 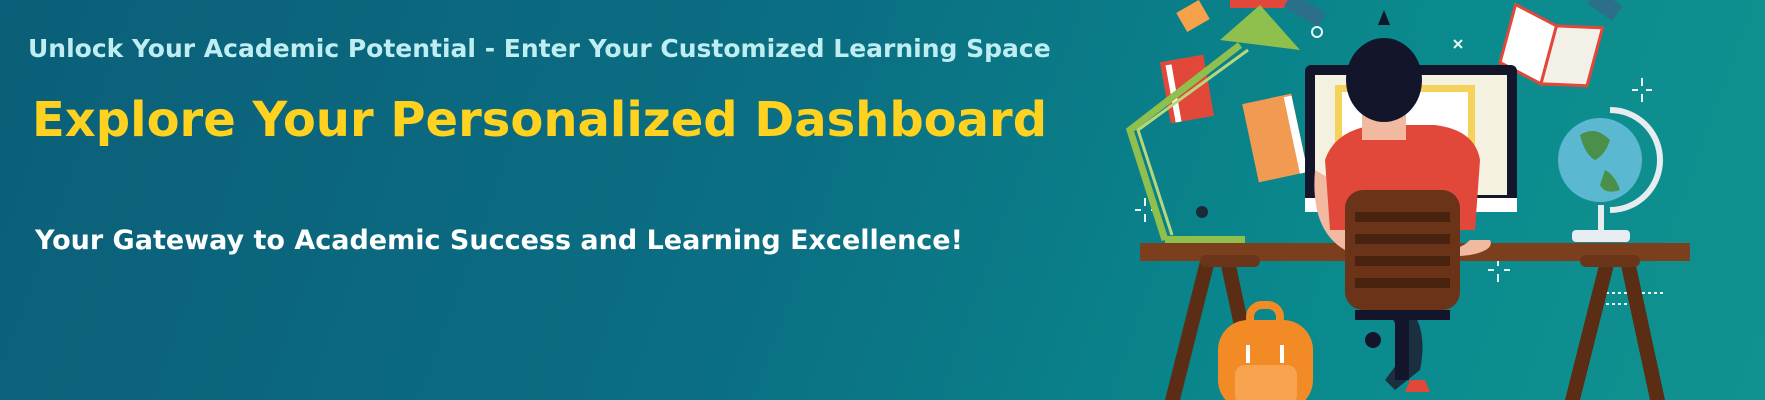 I want to click on desk-chair-icon, so click(x=1402, y=285).